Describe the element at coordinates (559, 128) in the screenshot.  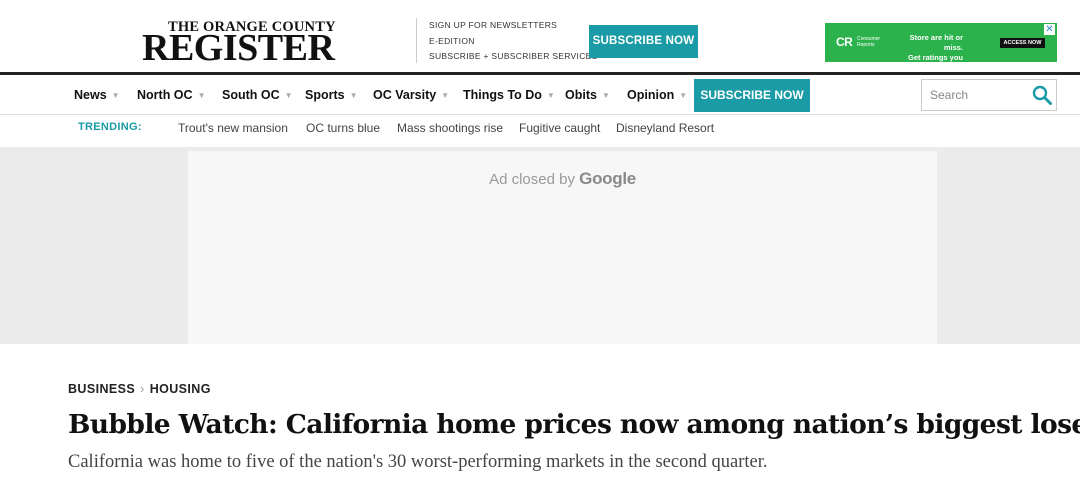
I see `trending-link: Fugitive caught` at that location.